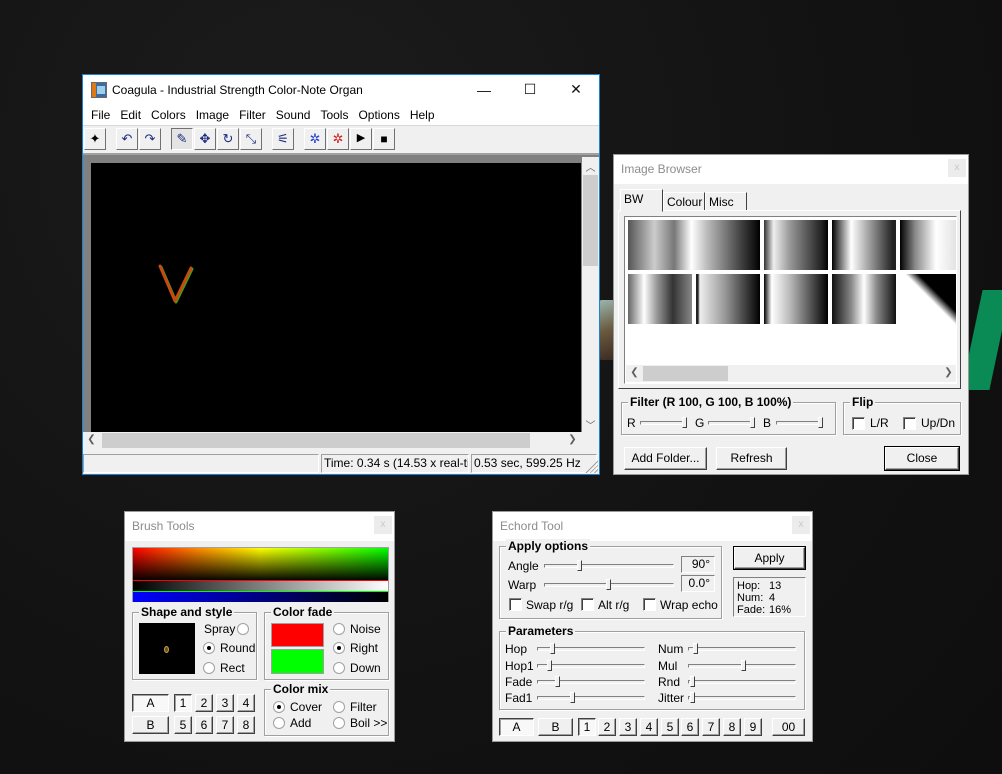 The width and height of the screenshot is (1002, 774). I want to click on play-button: ▶, so click(361, 138).